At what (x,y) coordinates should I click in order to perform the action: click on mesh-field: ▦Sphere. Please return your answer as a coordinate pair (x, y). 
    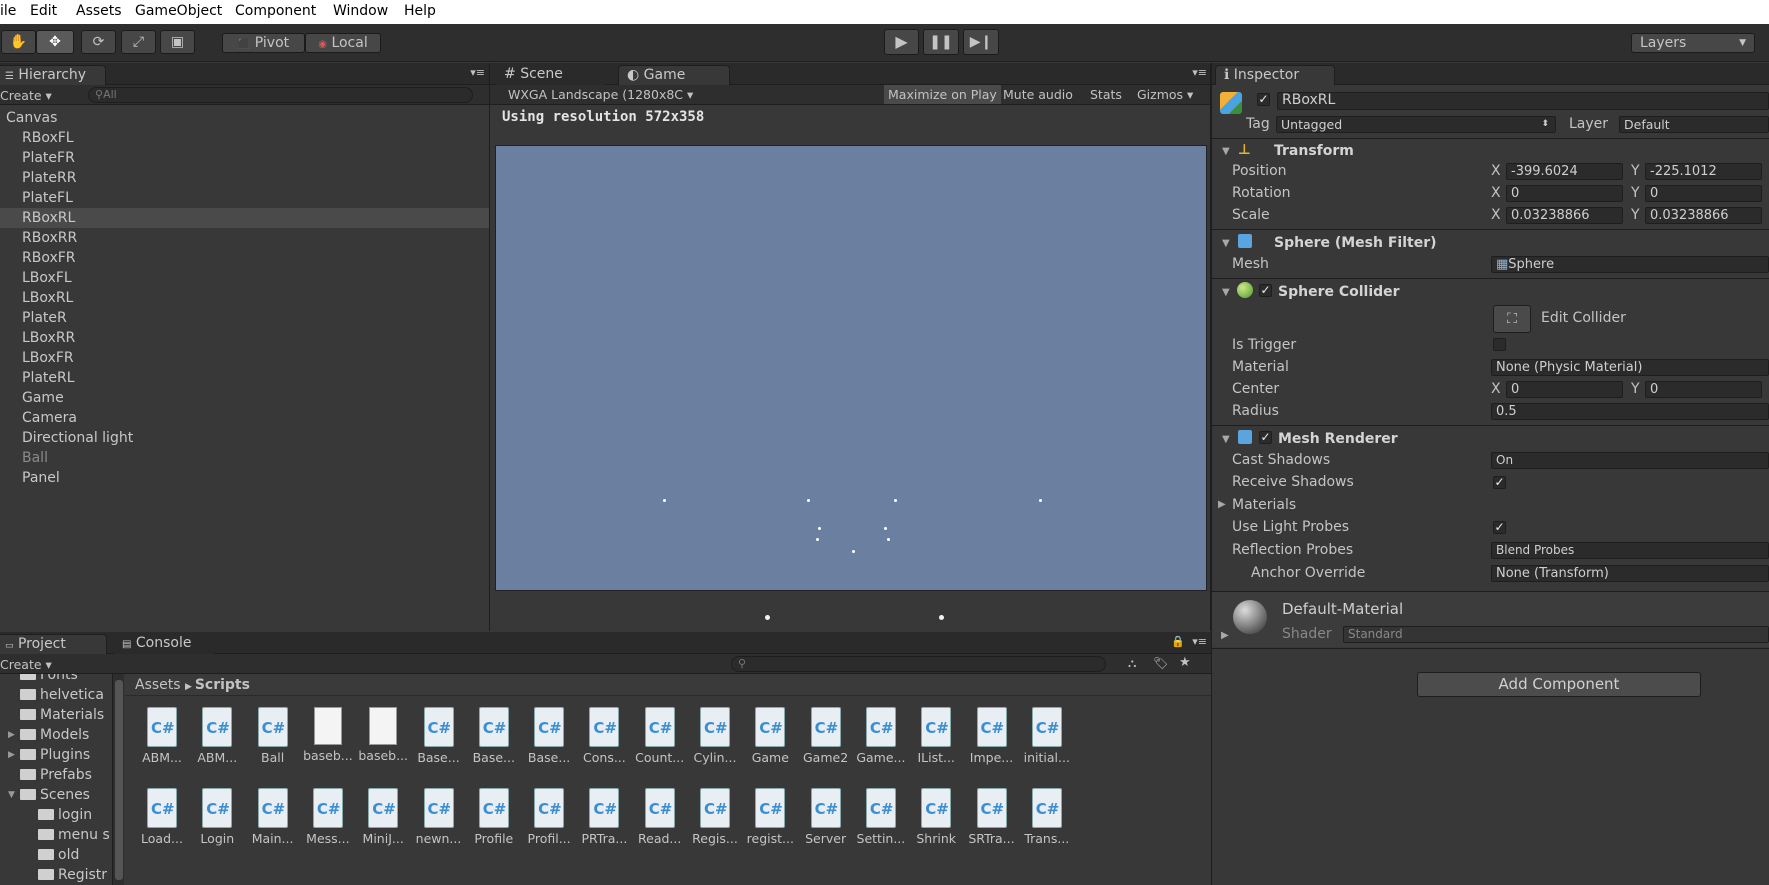
    Looking at the image, I should click on (1630, 264).